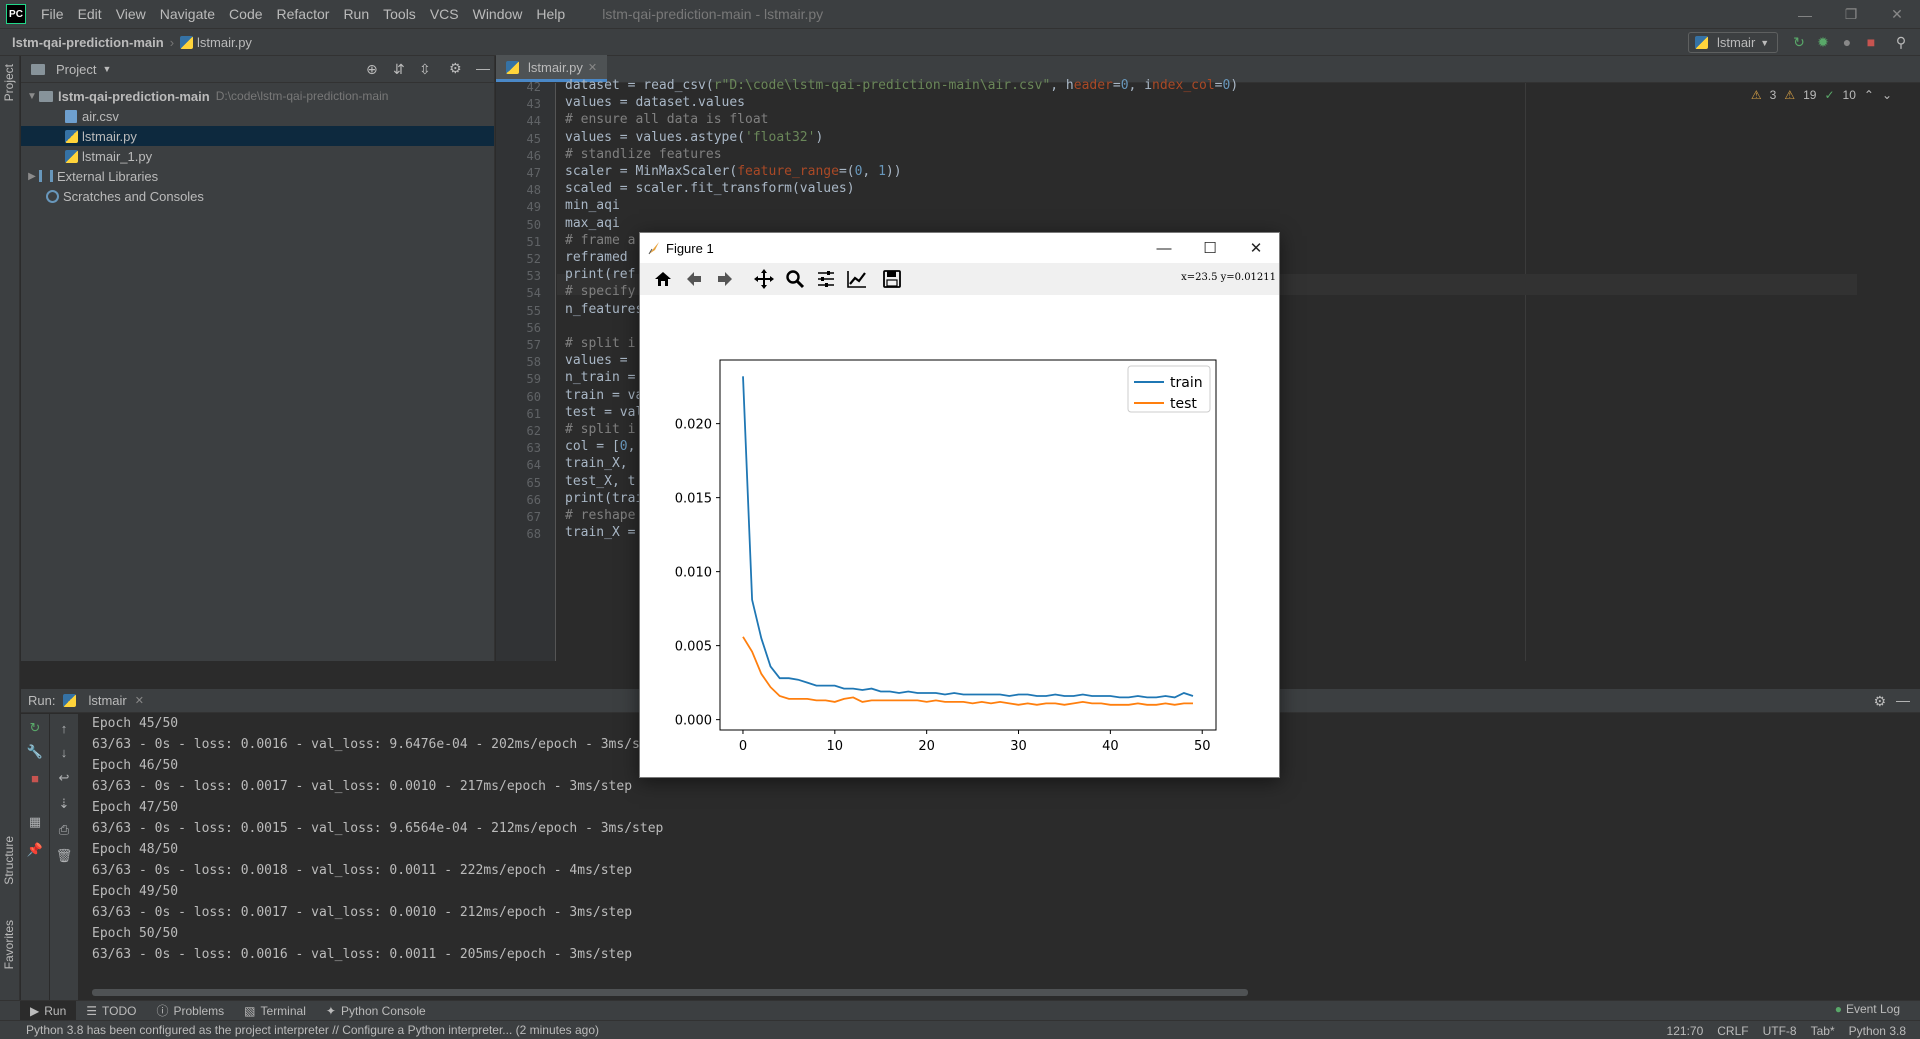 This screenshot has height=1039, width=1920. What do you see at coordinates (106, 69) in the screenshot?
I see `chevron-down-icon: ▼` at bounding box center [106, 69].